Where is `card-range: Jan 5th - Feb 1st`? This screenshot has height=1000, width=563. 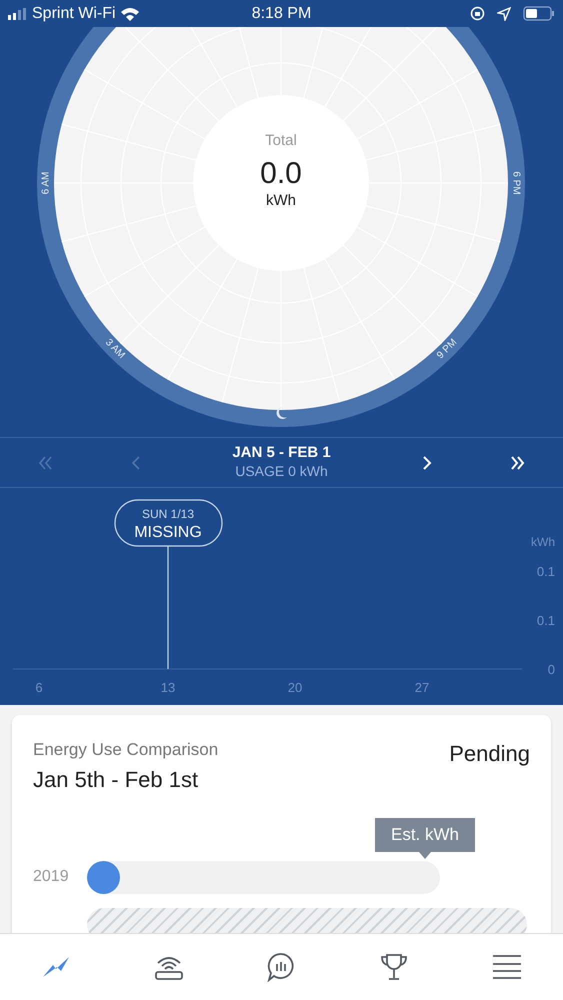
card-range: Jan 5th - Feb 1st is located at coordinates (116, 780).